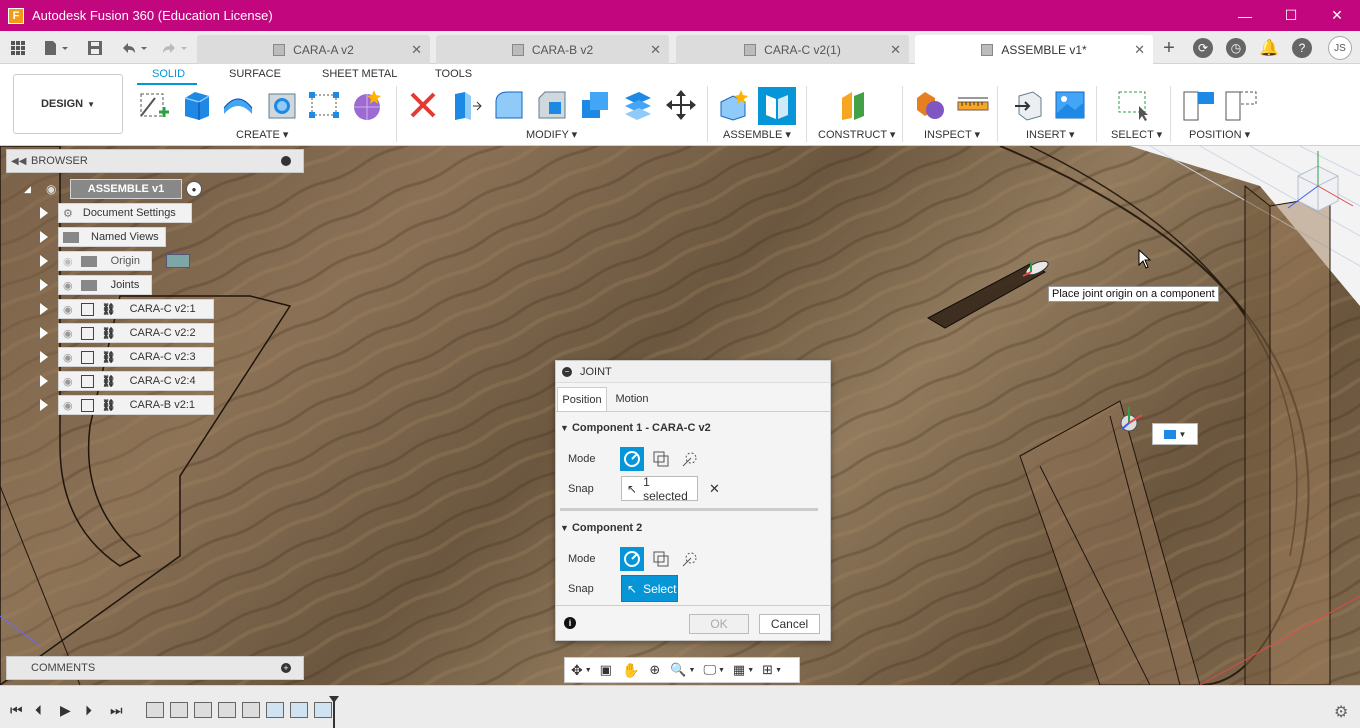 Image resolution: width=1360 pixels, height=728 pixels. I want to click on browser-item-joints: ◉ Joints, so click(96, 285).